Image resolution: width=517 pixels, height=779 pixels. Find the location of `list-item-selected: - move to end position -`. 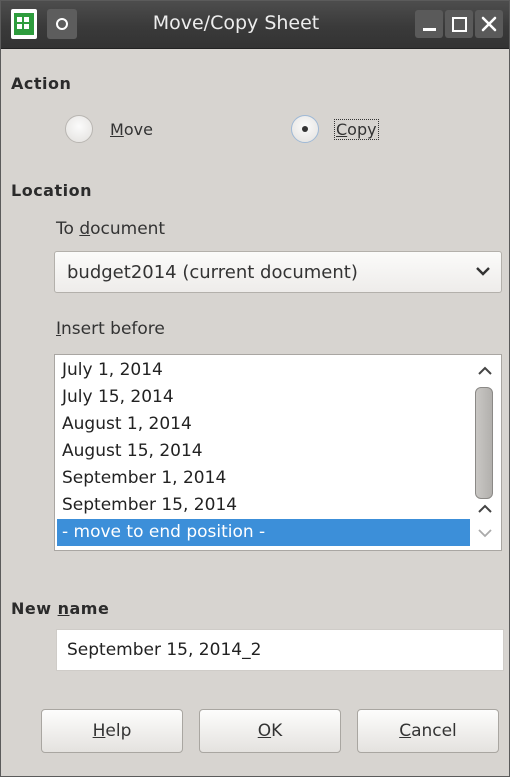

list-item-selected: - move to end position - is located at coordinates (263, 532).